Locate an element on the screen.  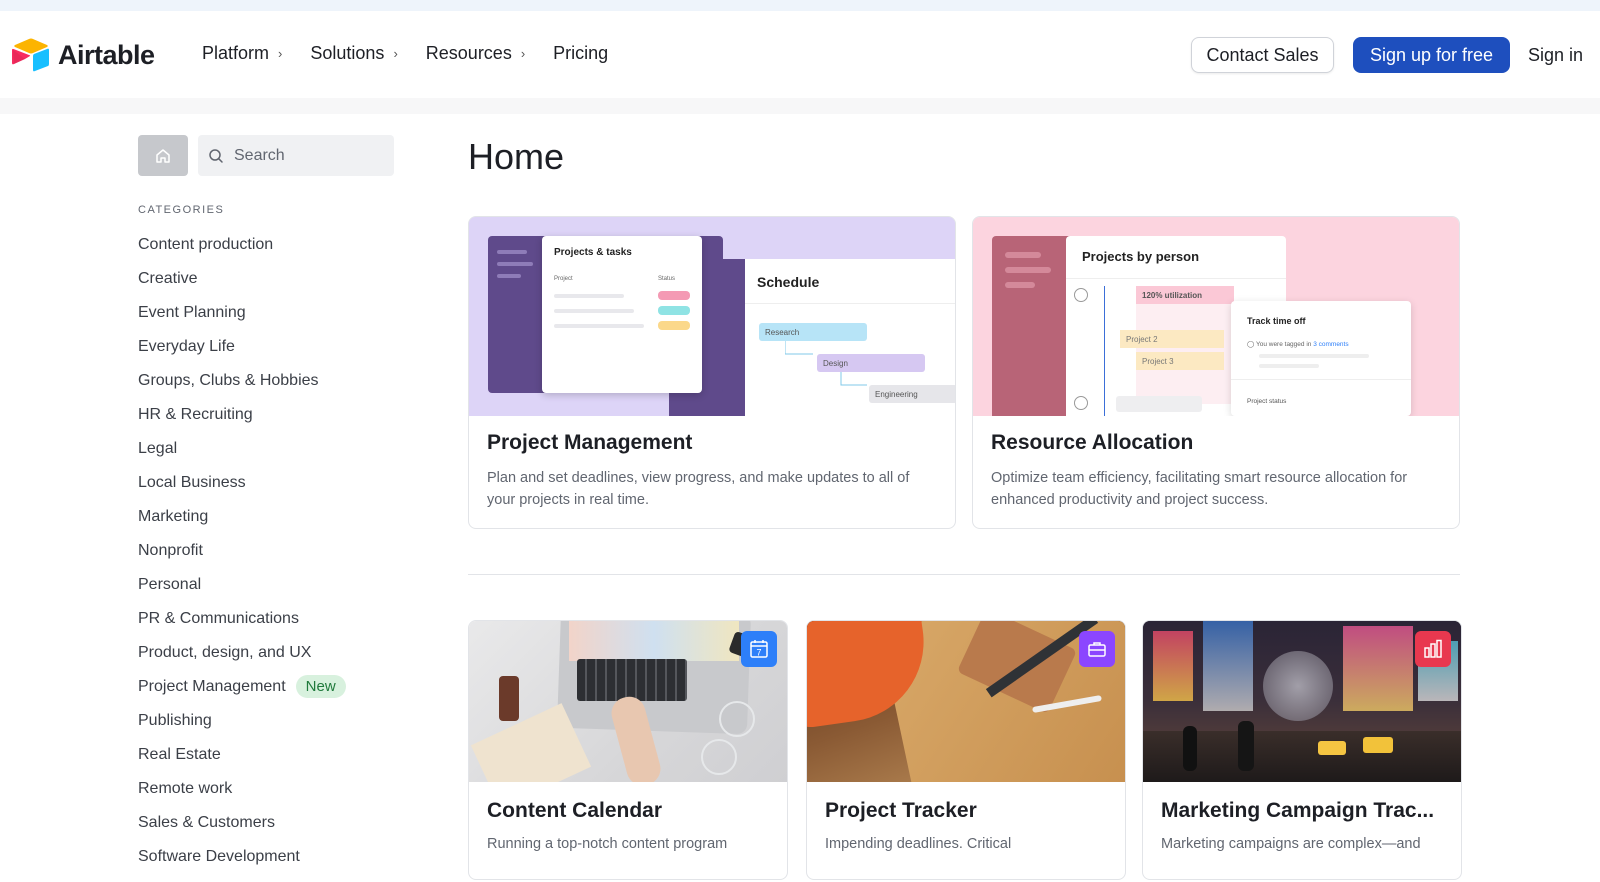
category-label: Personal is located at coordinates (170, 584).